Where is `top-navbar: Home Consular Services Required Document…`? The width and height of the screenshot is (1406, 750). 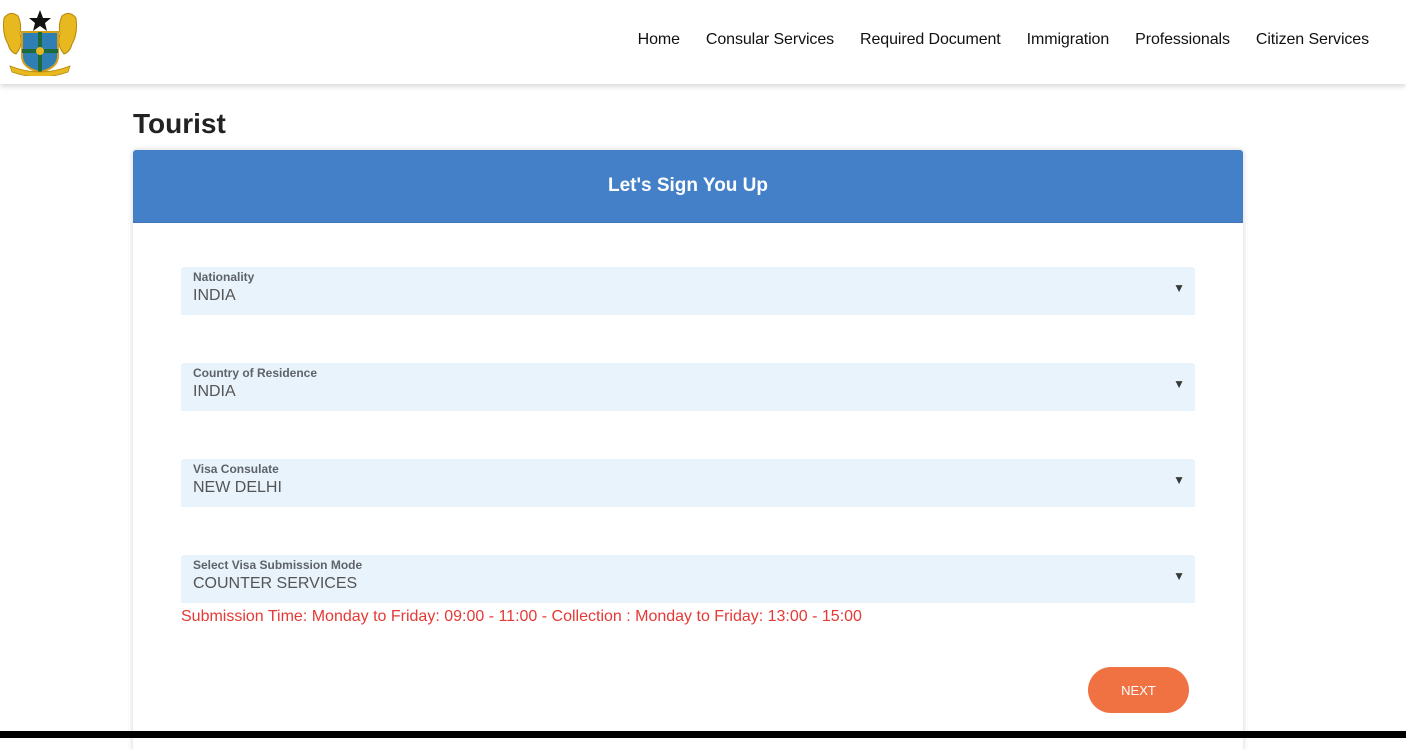 top-navbar: Home Consular Services Required Document… is located at coordinates (703, 42).